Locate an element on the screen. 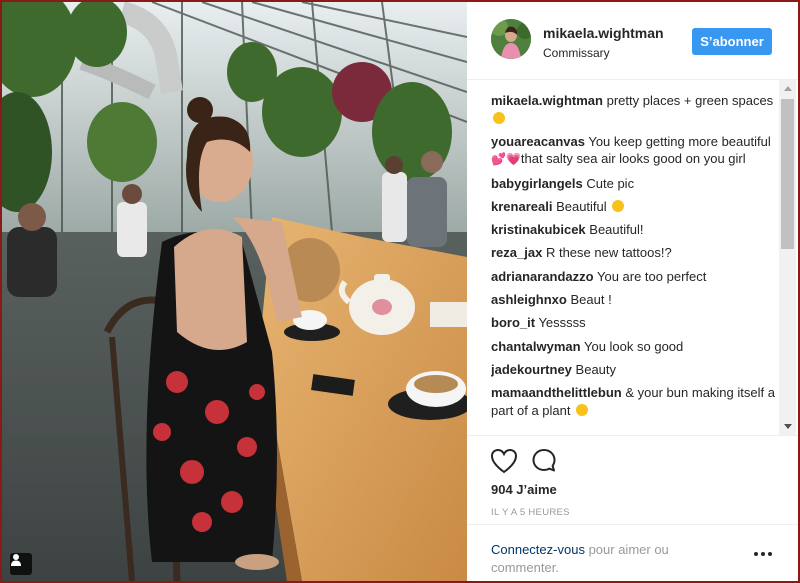 The width and height of the screenshot is (800, 583). list-item: adrianarandazzo You are too perfect is located at coordinates (636, 277).